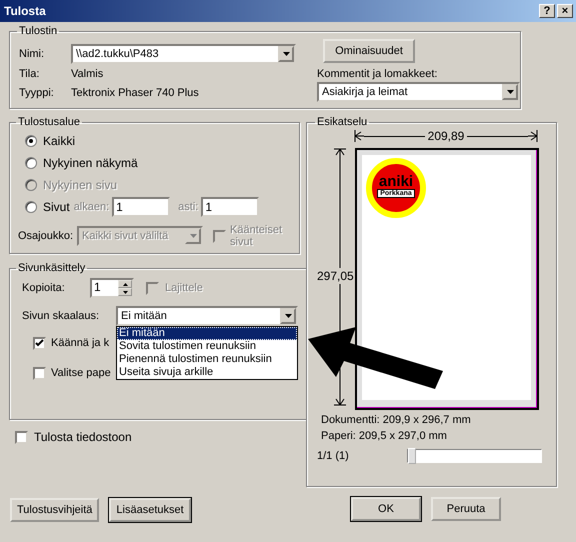 Image resolution: width=576 pixels, height=542 pixels. I want to click on print-to-file-label: Tulosta tiedostoon, so click(83, 437).